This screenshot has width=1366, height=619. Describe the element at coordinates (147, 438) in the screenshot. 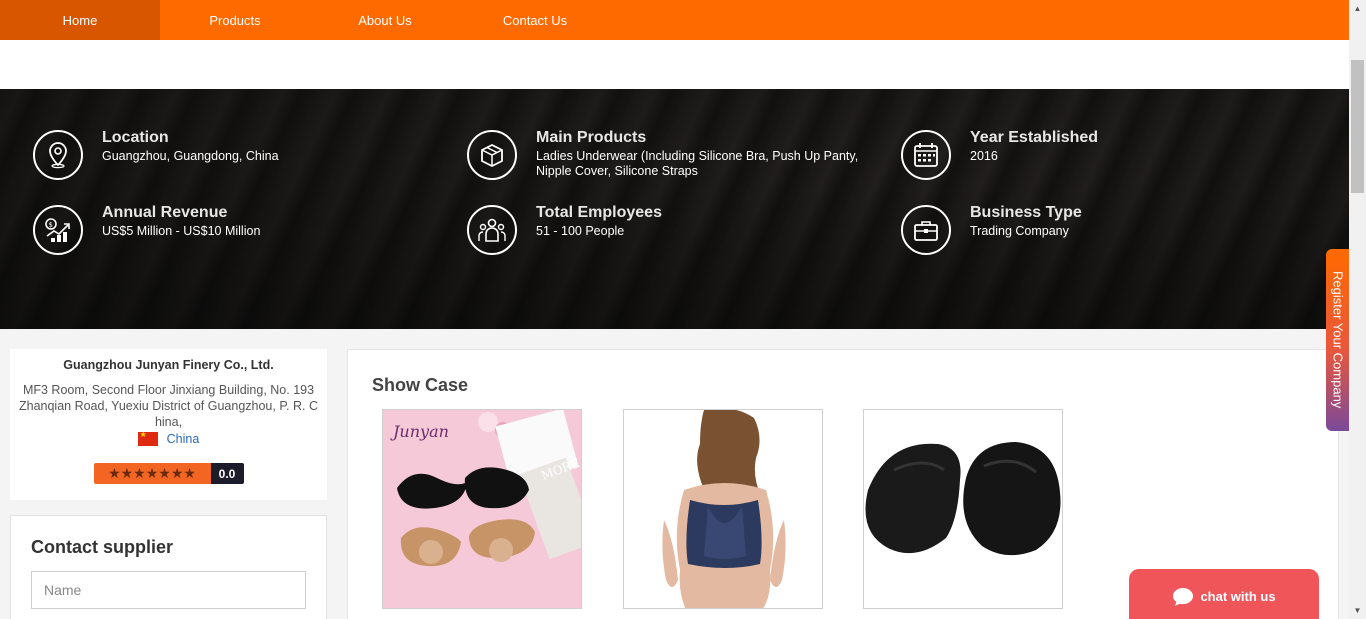

I see `china-flag-icon` at that location.